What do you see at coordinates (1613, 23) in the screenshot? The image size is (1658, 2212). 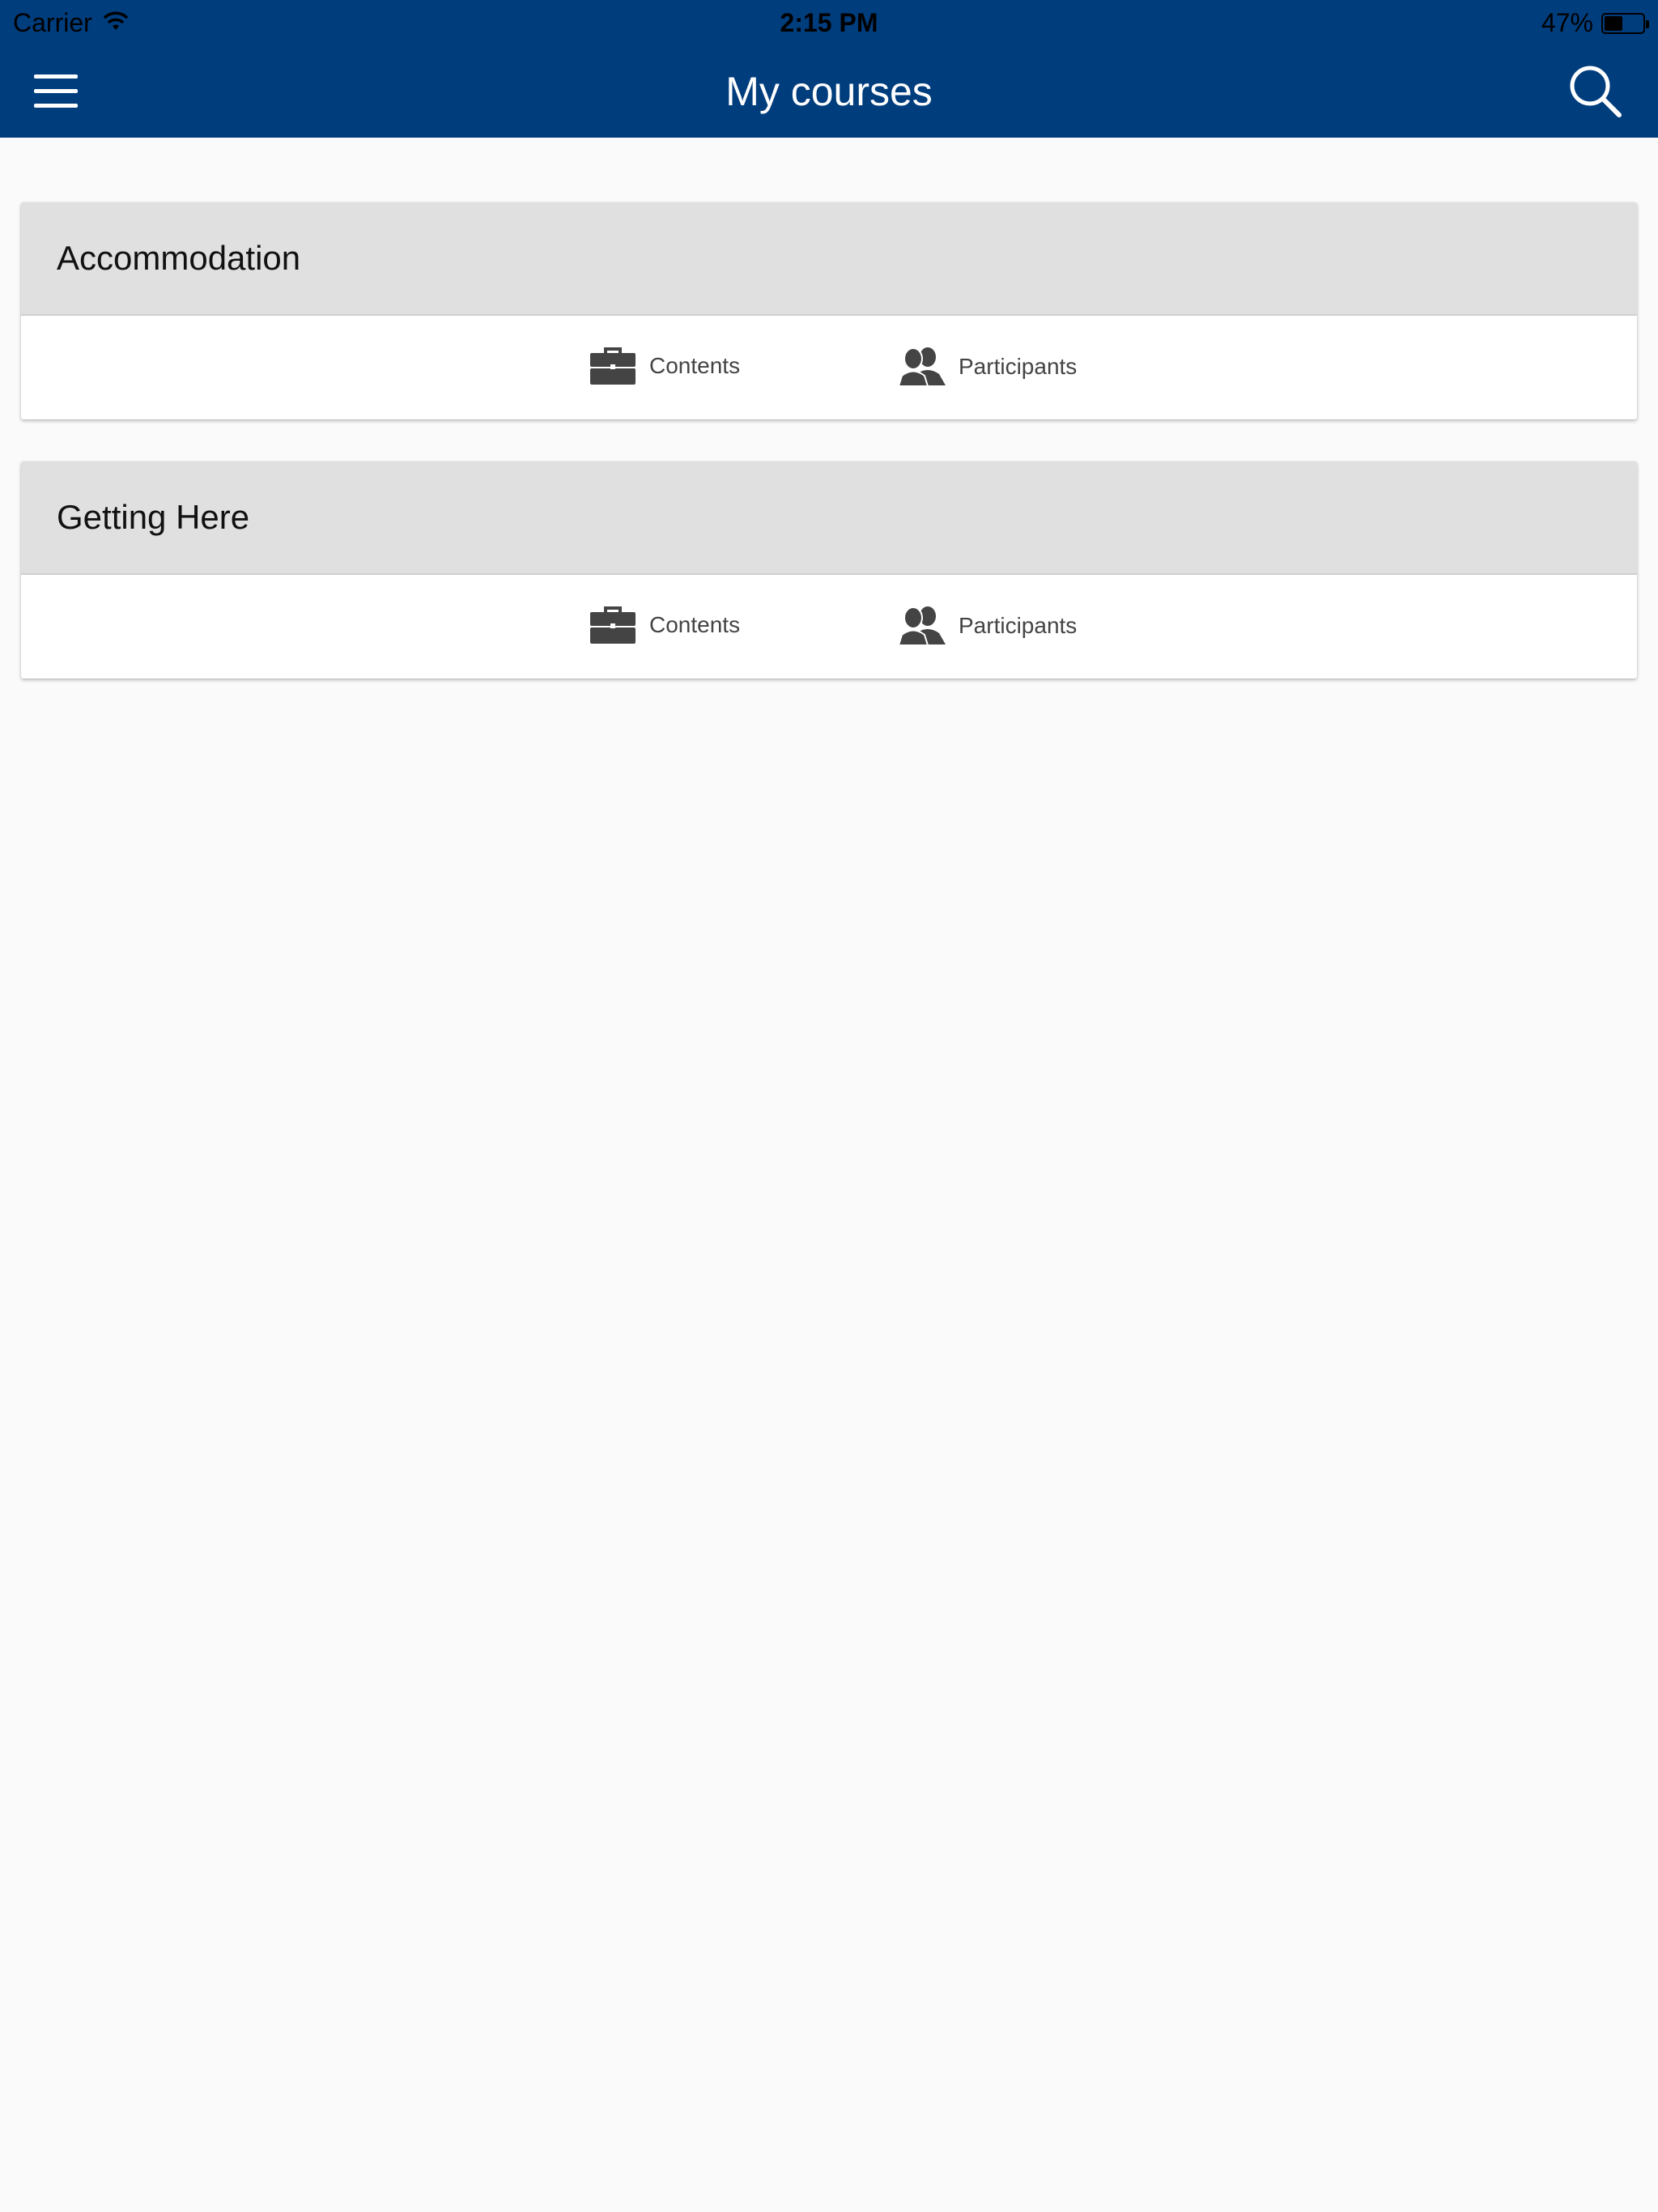 I see `battery-level` at bounding box center [1613, 23].